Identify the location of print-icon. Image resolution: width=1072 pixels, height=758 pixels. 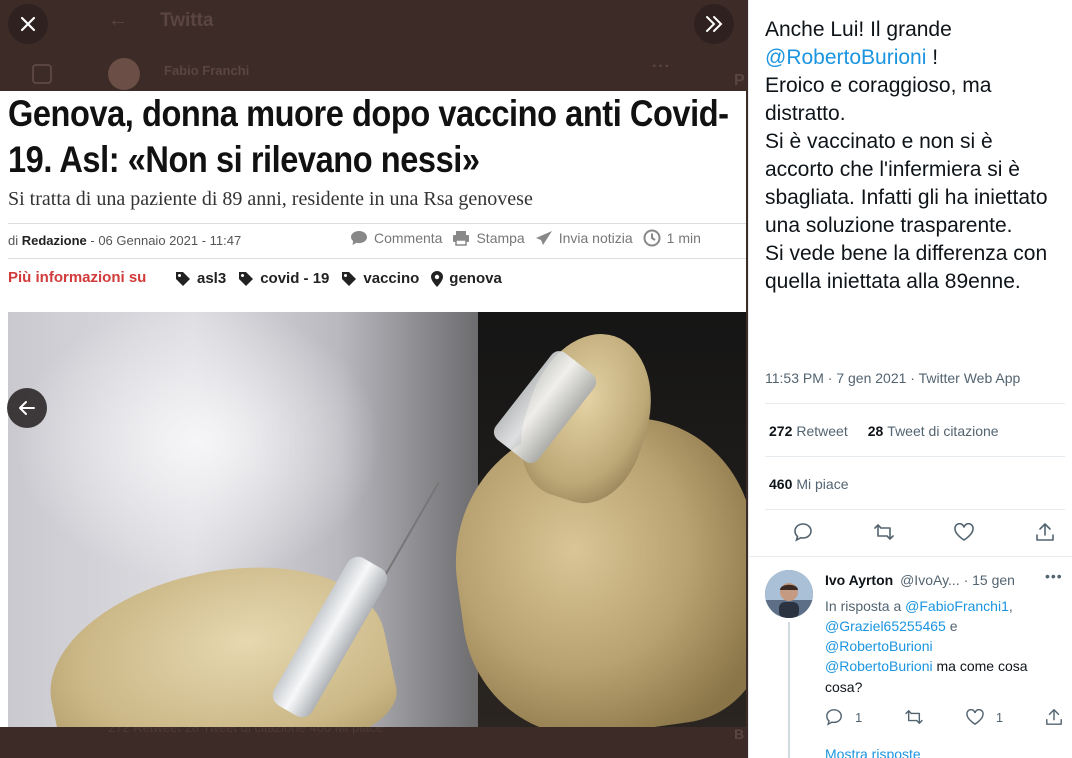
(461, 238).